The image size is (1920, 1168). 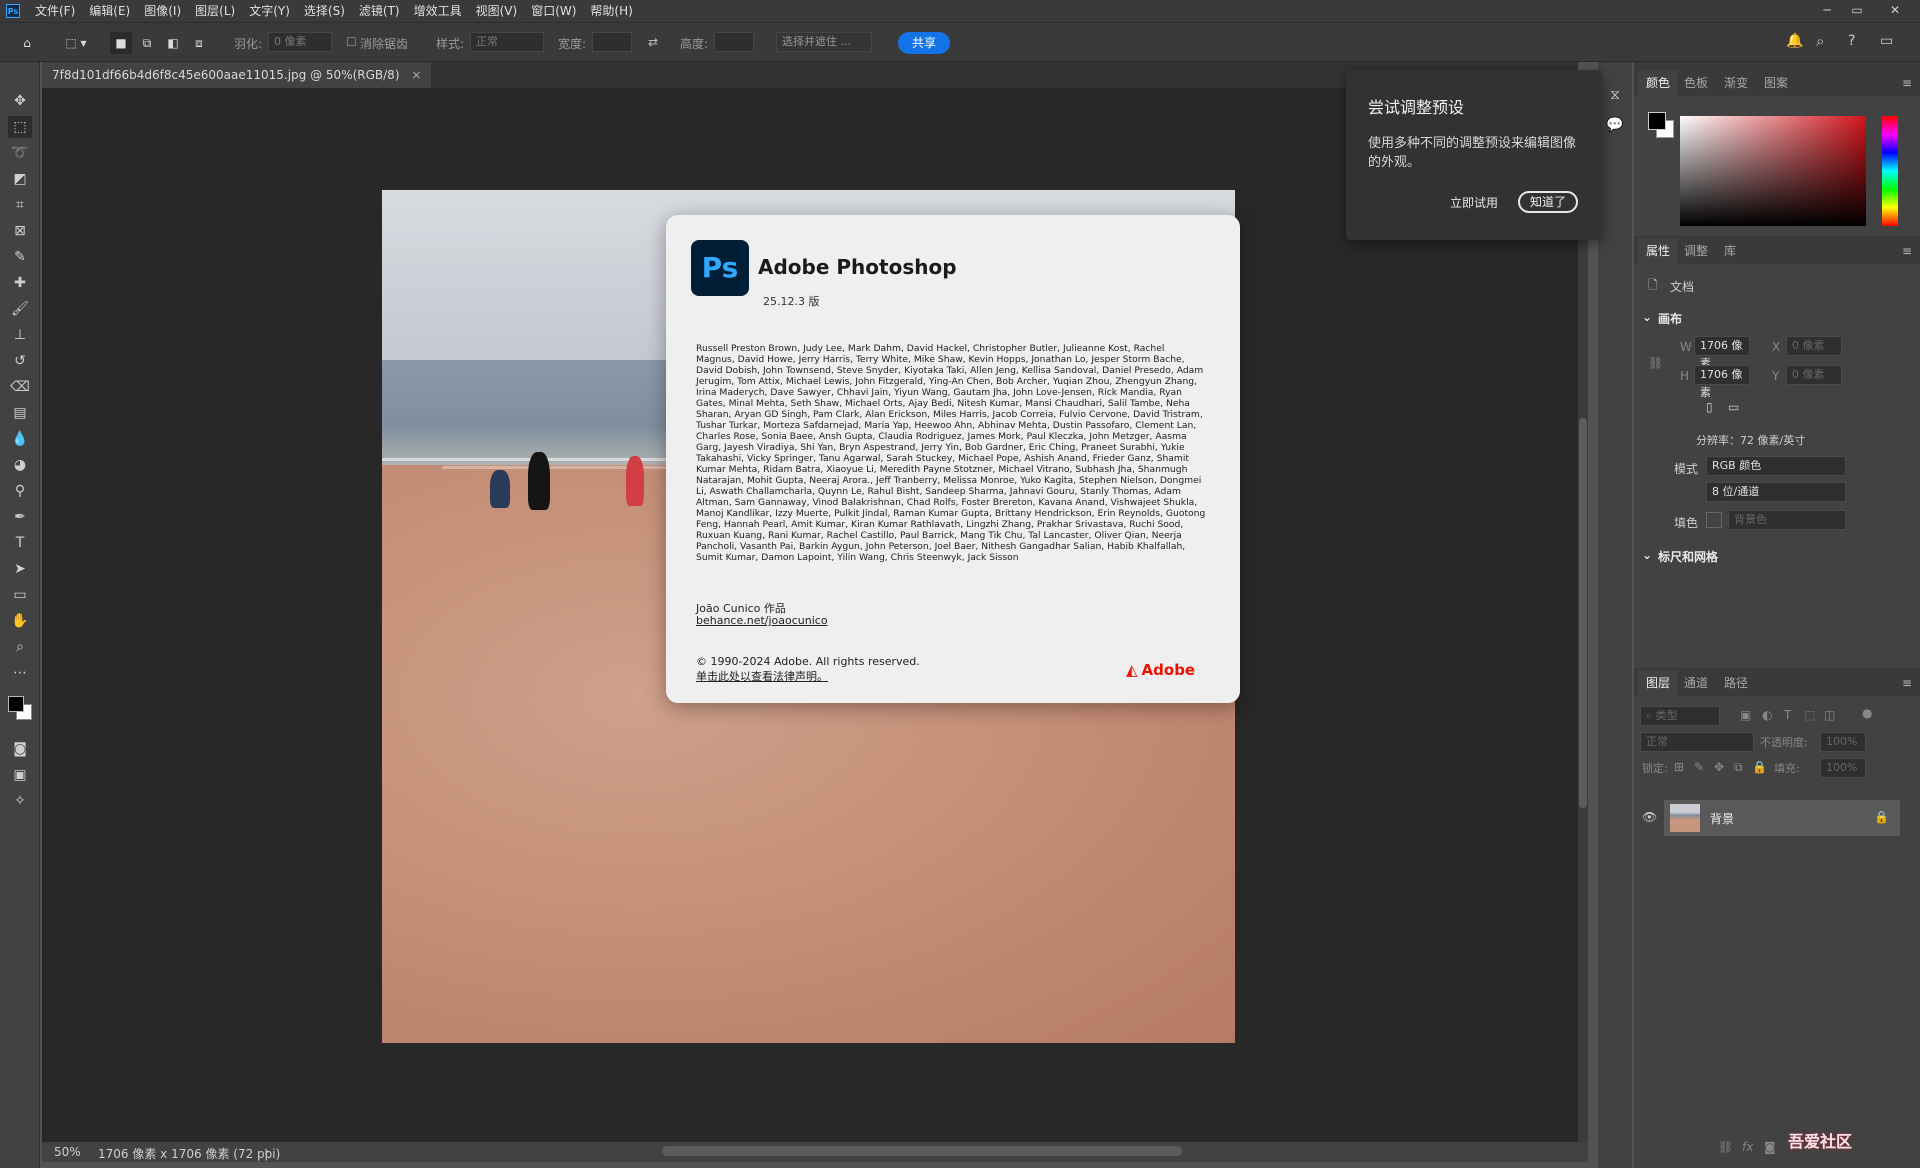 I want to click on menu-window: 窗口(W), so click(x=553, y=11).